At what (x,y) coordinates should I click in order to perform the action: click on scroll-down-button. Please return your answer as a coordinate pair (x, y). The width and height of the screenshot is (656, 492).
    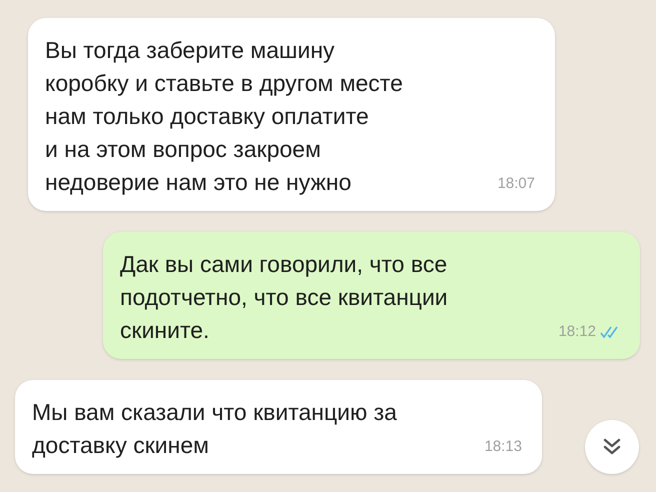
    Looking at the image, I should click on (612, 447).